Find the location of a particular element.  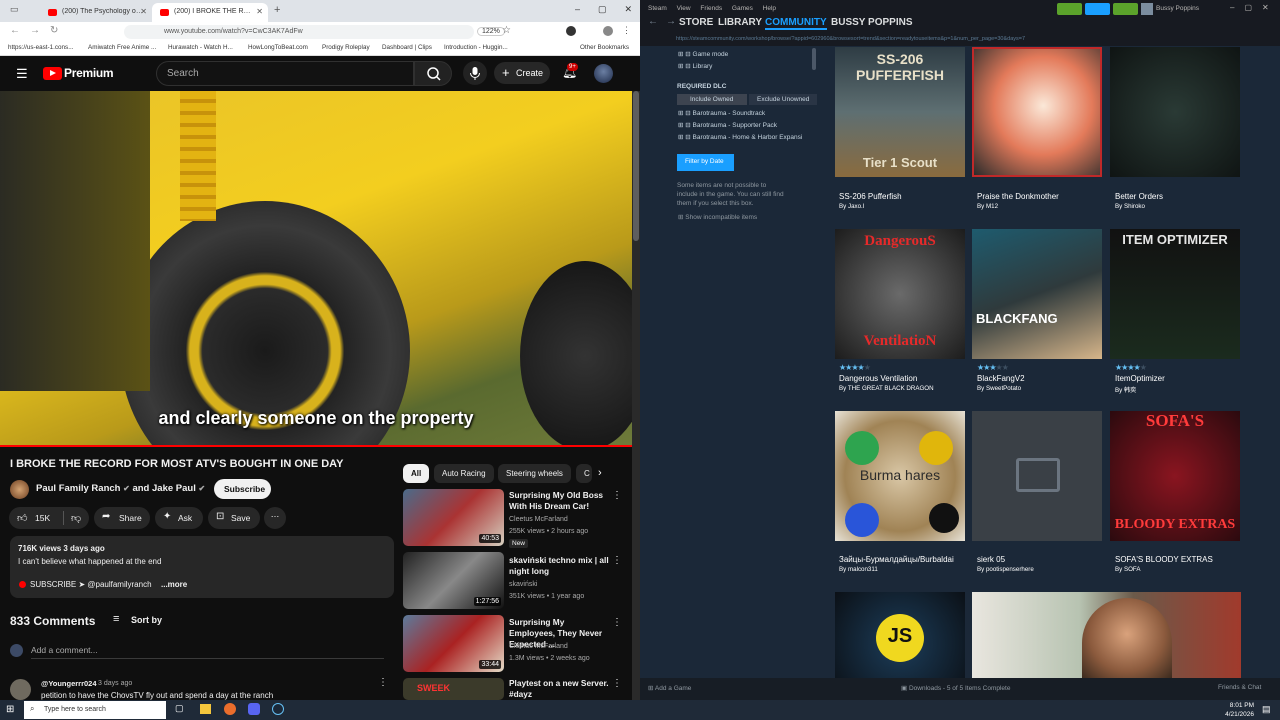

chip-all: All is located at coordinates (416, 473).